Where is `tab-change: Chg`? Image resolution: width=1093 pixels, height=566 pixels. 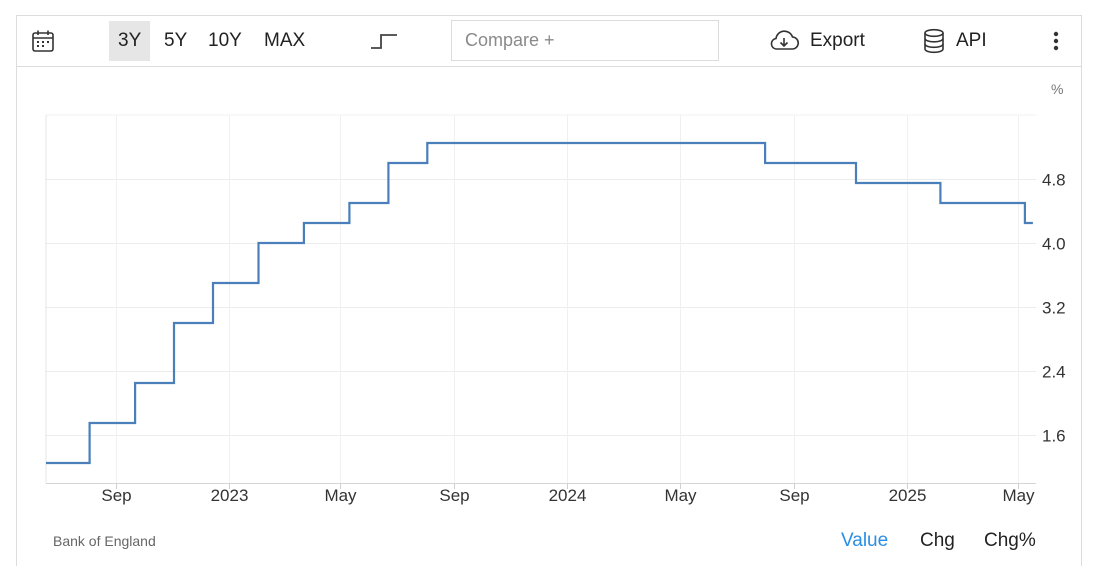
tab-change: Chg is located at coordinates (937, 541).